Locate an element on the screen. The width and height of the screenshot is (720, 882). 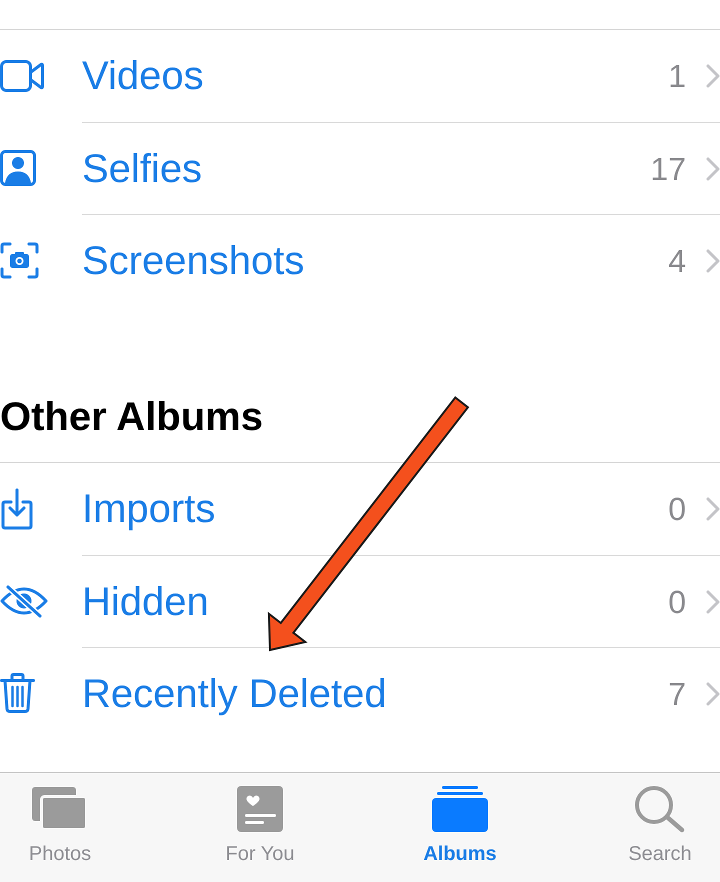
person-portrait-icon is located at coordinates (18, 168).